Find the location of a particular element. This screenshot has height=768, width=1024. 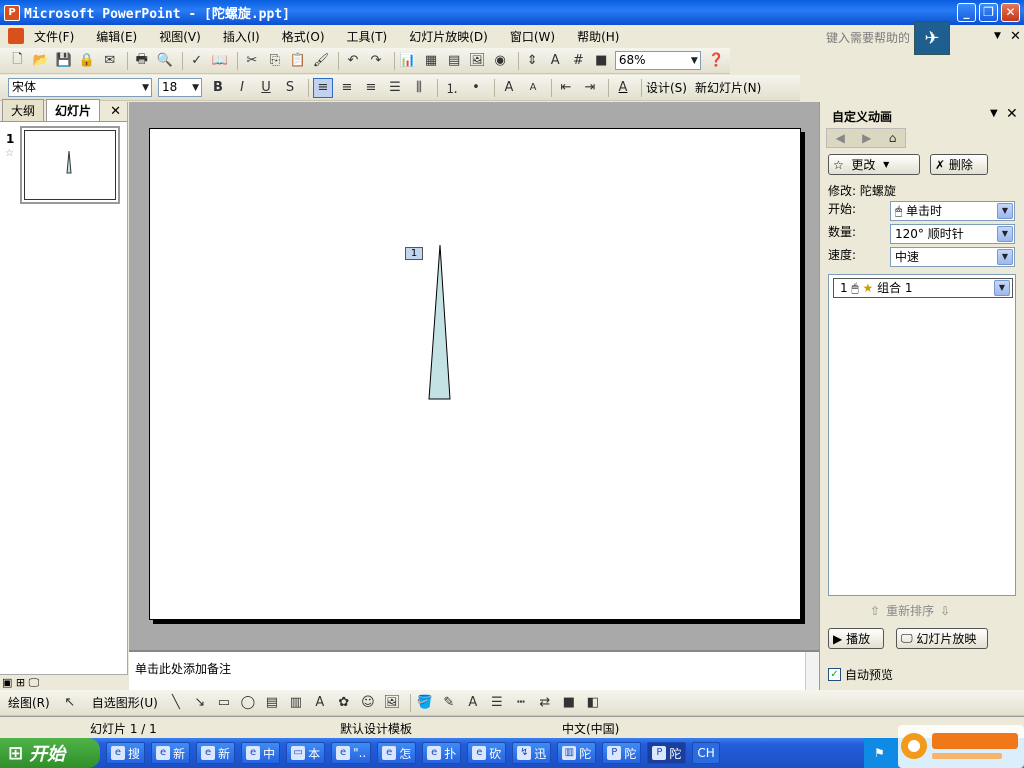

print-icon: 🖶 is located at coordinates (141, 61).